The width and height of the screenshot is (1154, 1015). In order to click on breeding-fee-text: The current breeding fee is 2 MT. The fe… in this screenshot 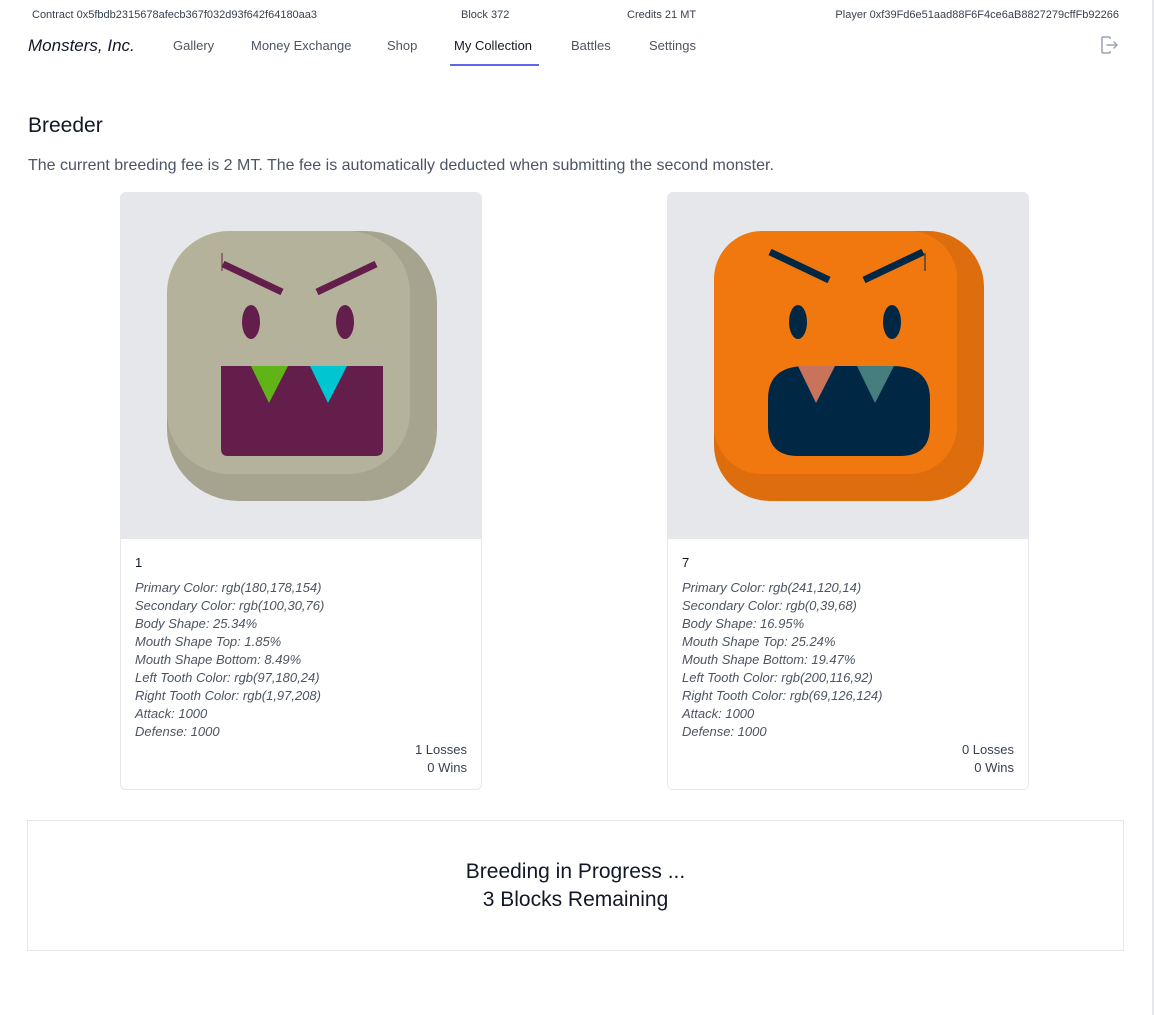, I will do `click(401, 165)`.